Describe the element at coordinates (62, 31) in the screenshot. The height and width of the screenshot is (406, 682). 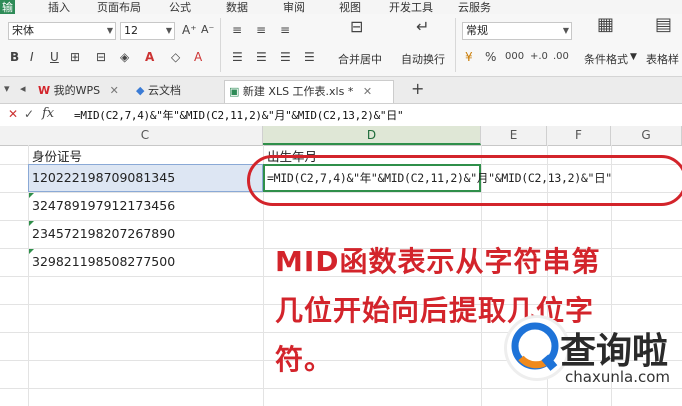
I see `font-name-select: 宋体 ▼` at that location.